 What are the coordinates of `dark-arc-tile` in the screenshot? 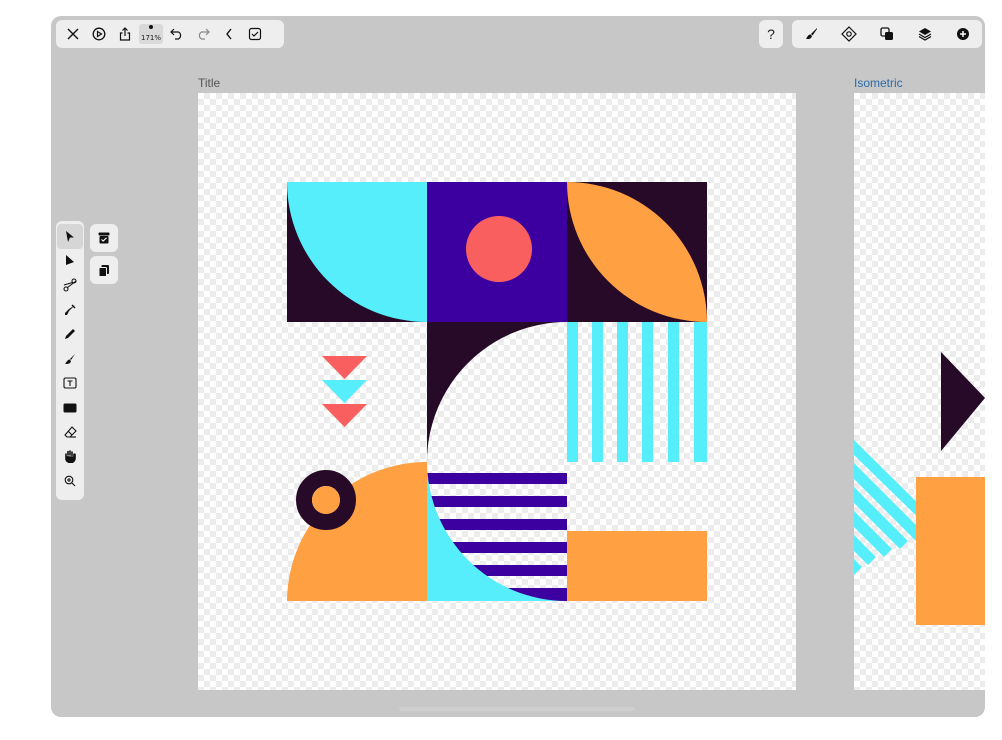 It's located at (497, 392).